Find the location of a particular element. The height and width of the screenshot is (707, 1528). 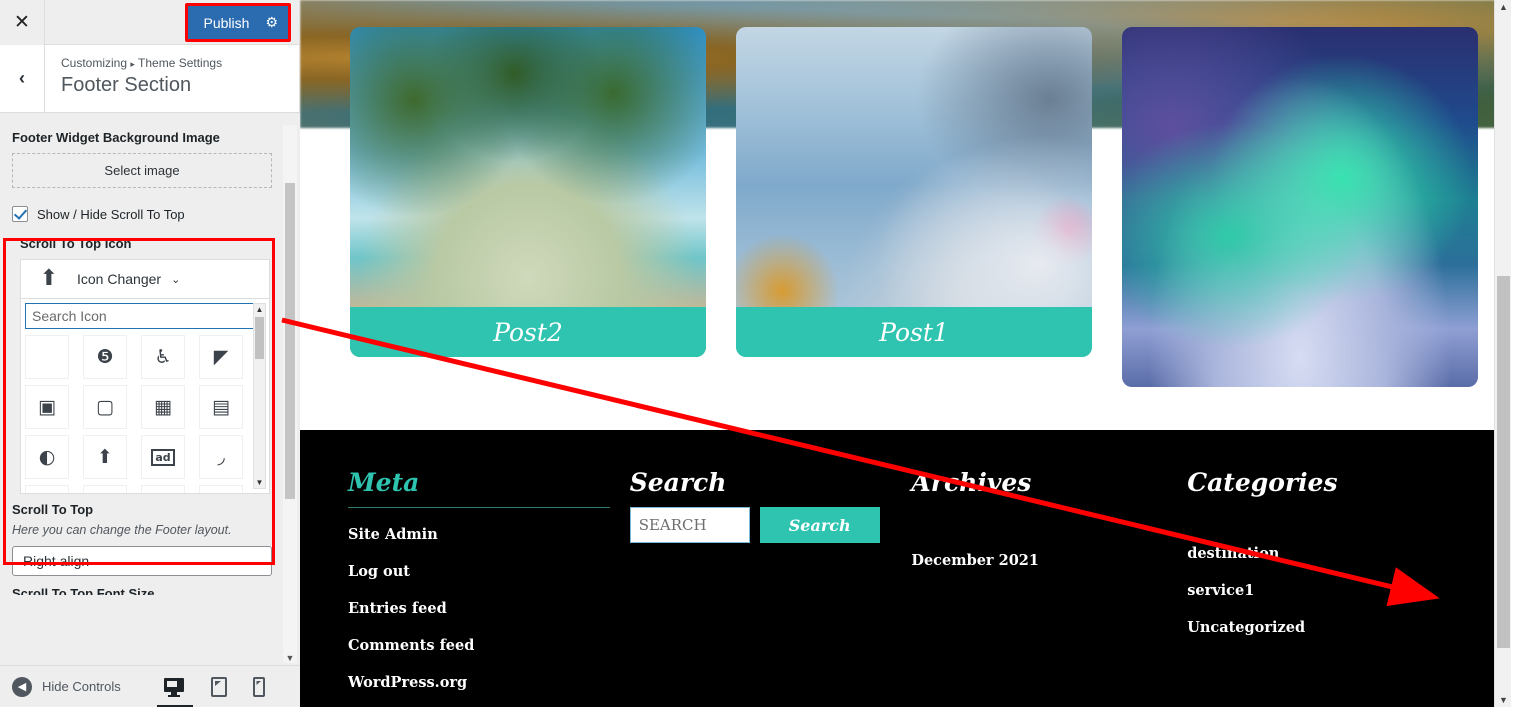

customizer-header: ✕ Publish ⚙ is located at coordinates (149, 22).